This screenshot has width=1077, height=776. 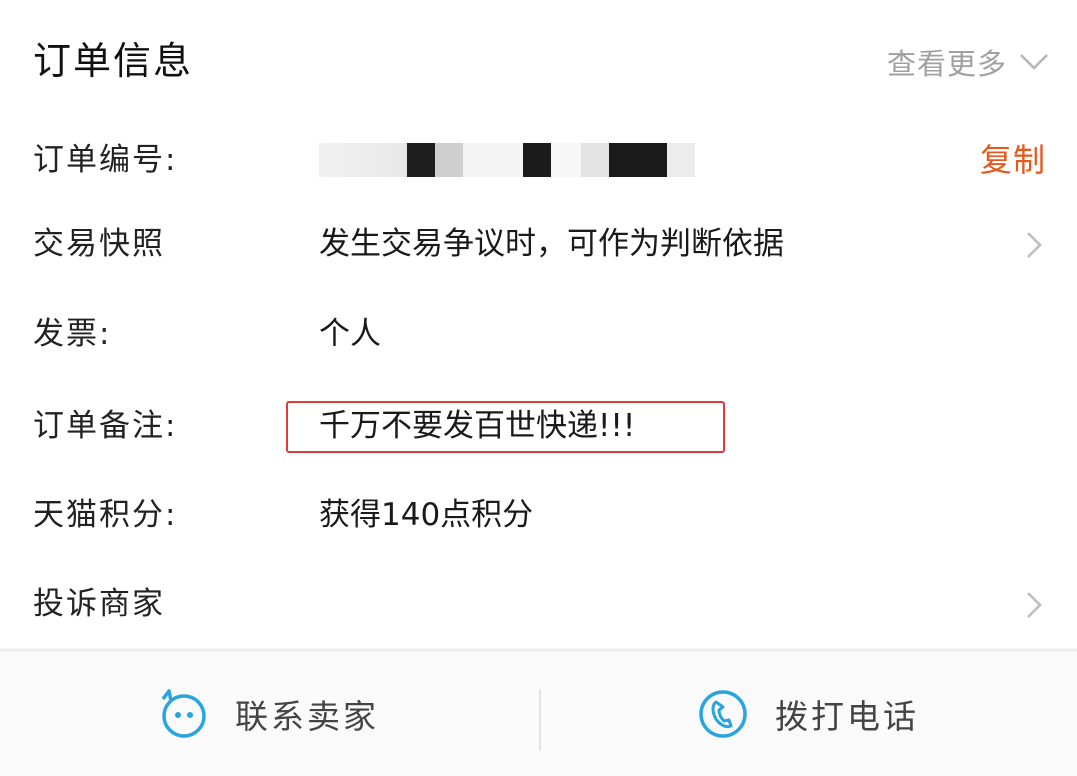 What do you see at coordinates (426, 515) in the screenshot?
I see `tmall-points-value: 获得140点积分` at bounding box center [426, 515].